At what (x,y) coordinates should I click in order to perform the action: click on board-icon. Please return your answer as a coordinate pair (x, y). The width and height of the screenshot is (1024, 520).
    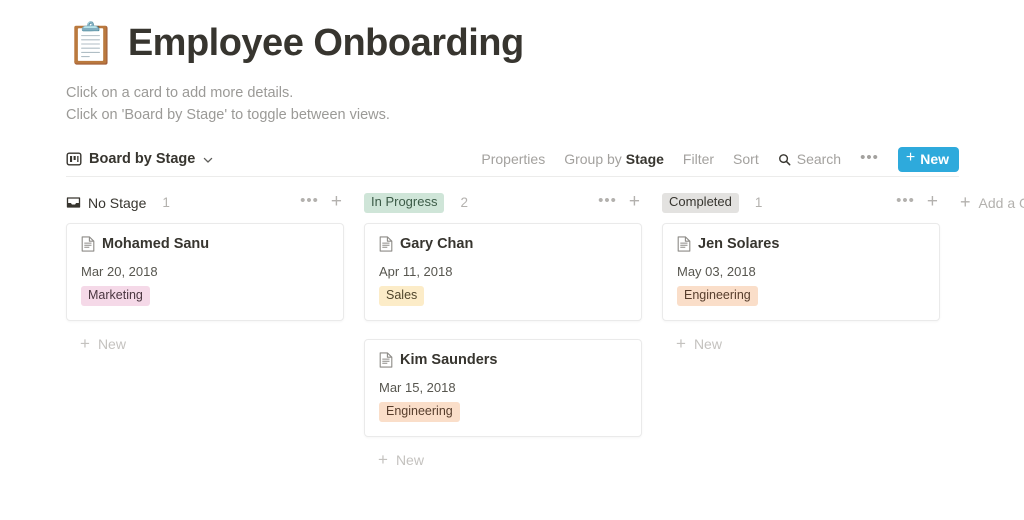
    Looking at the image, I should click on (74, 159).